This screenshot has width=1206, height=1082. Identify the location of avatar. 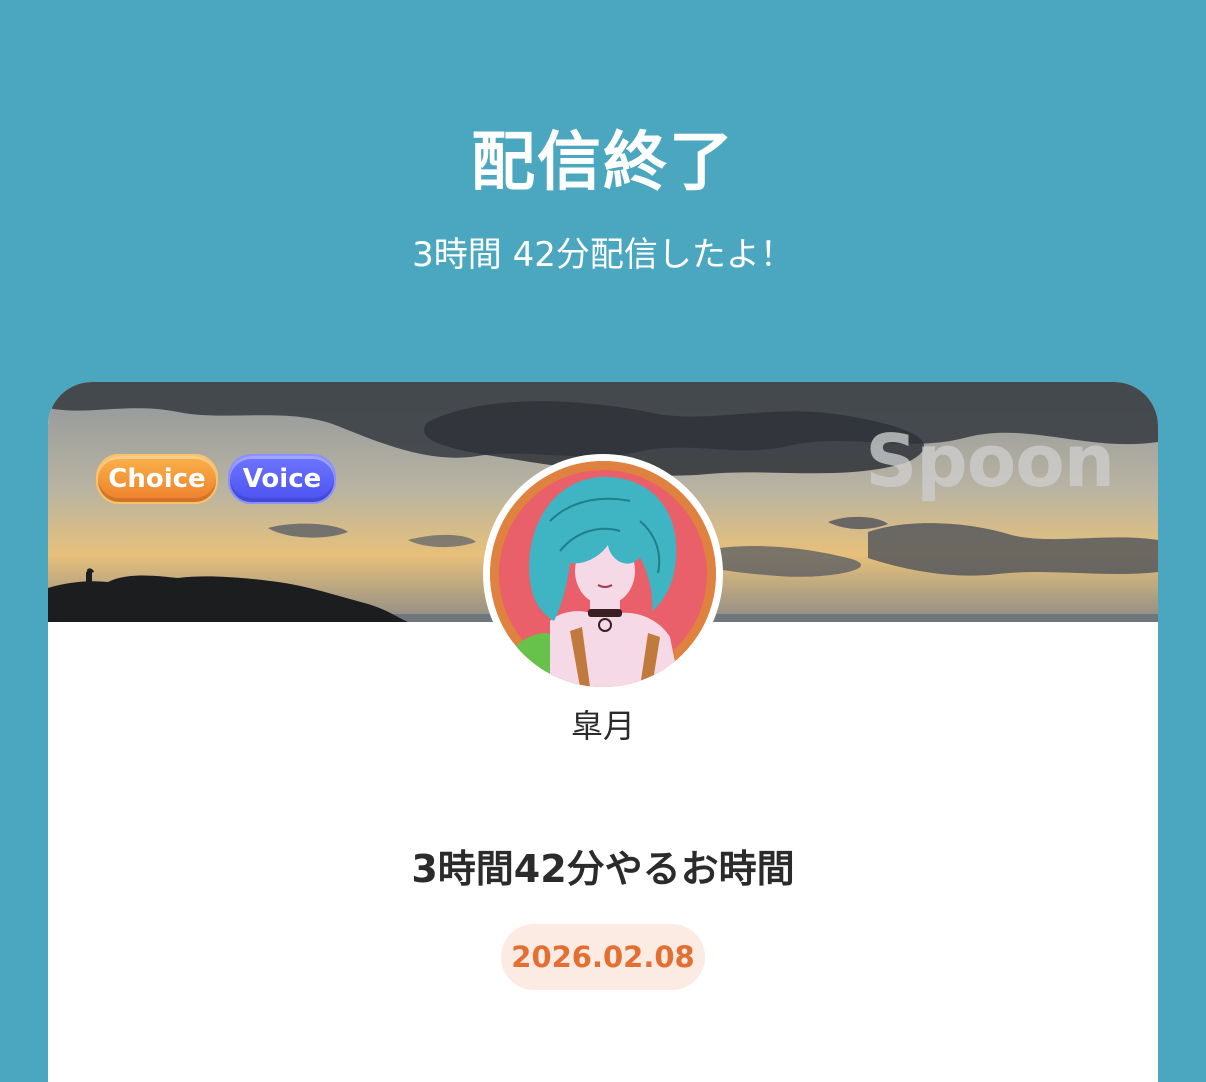
(603, 574).